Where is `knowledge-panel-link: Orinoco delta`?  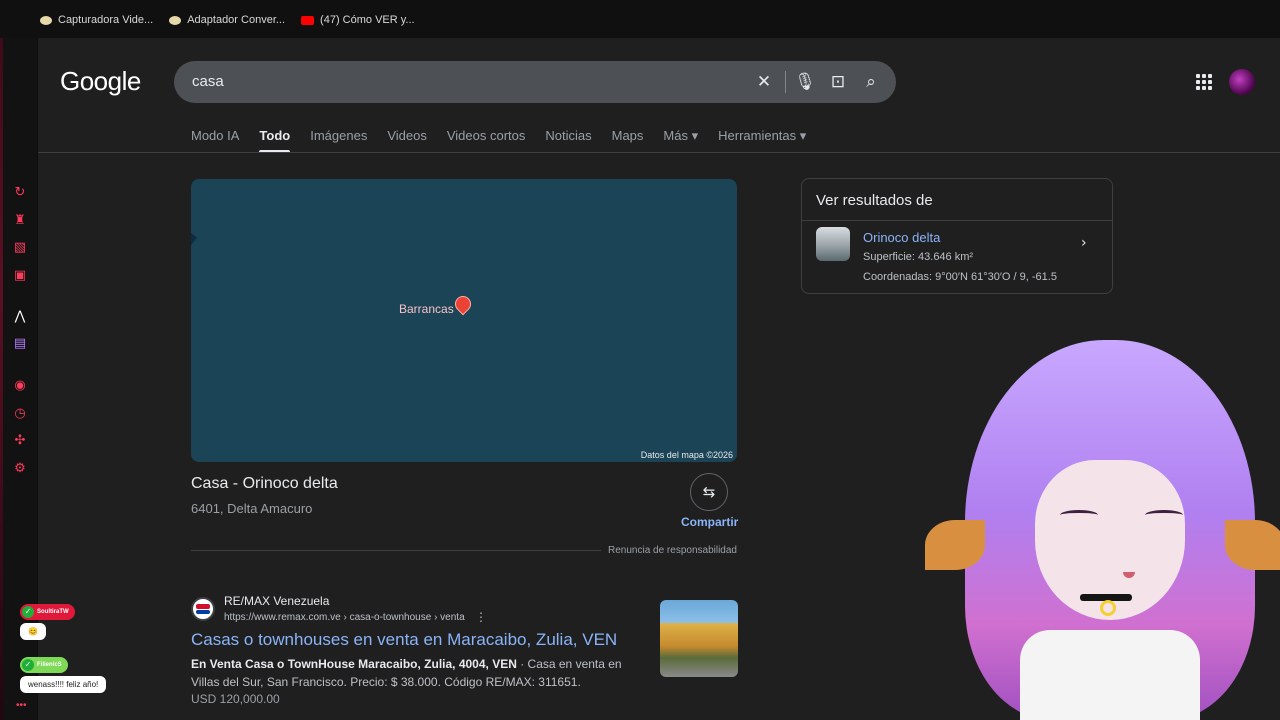
knowledge-panel-link: Orinoco delta is located at coordinates (901, 237).